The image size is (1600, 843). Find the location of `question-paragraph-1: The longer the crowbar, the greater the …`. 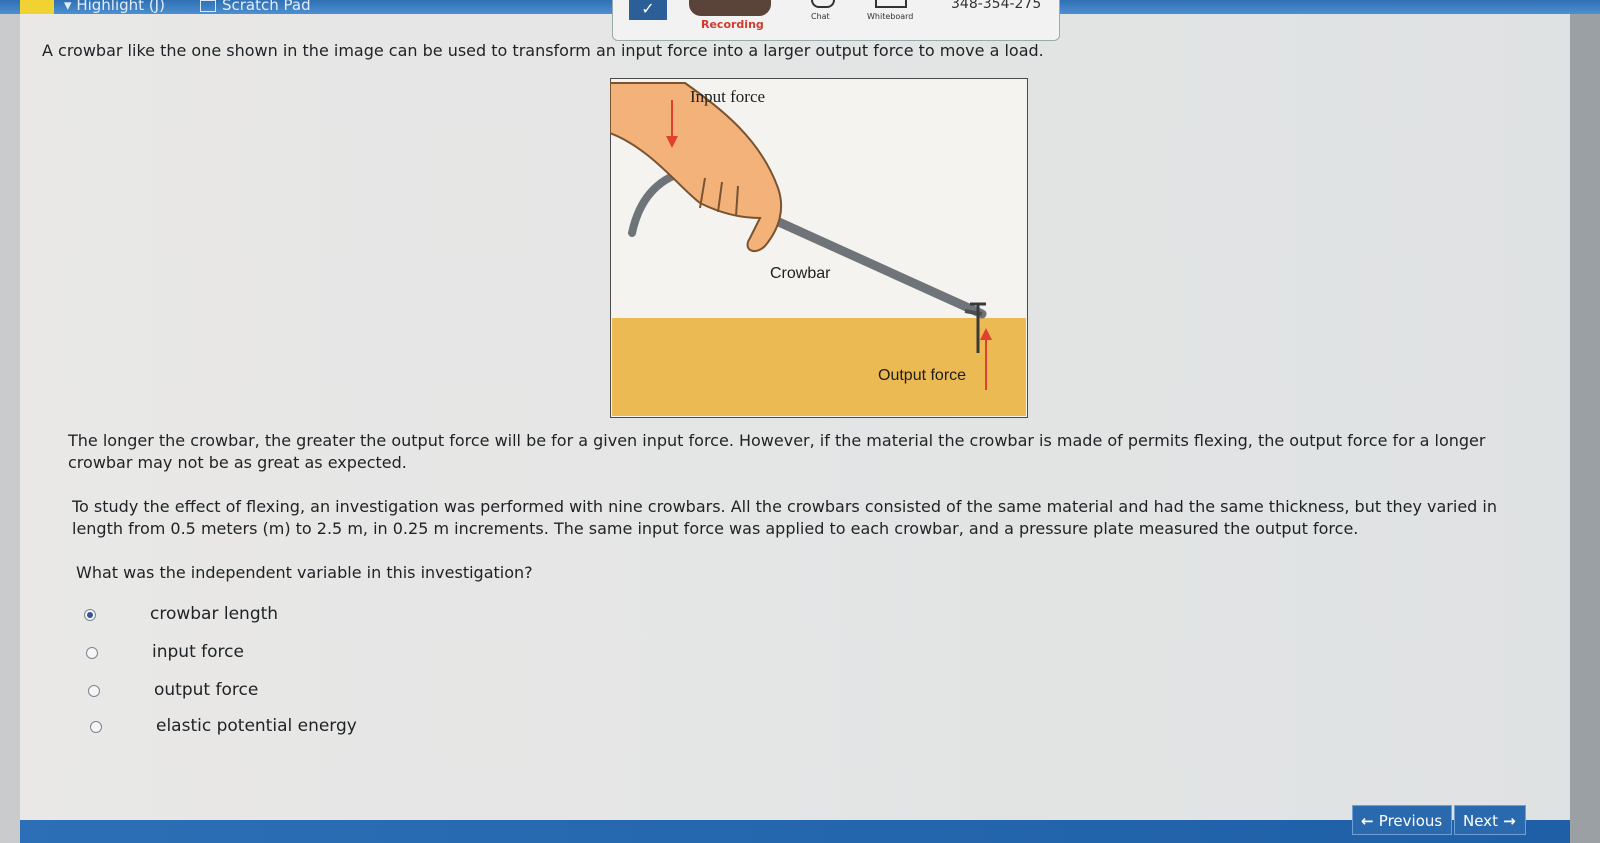

question-paragraph-1: The longer the crowbar, the greater the … is located at coordinates (777, 451).